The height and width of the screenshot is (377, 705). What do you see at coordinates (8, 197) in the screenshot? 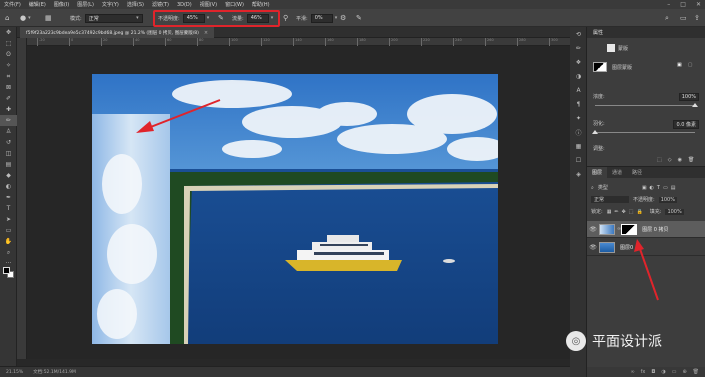
I see `pen-tool-icon: ✒` at bounding box center [8, 197].